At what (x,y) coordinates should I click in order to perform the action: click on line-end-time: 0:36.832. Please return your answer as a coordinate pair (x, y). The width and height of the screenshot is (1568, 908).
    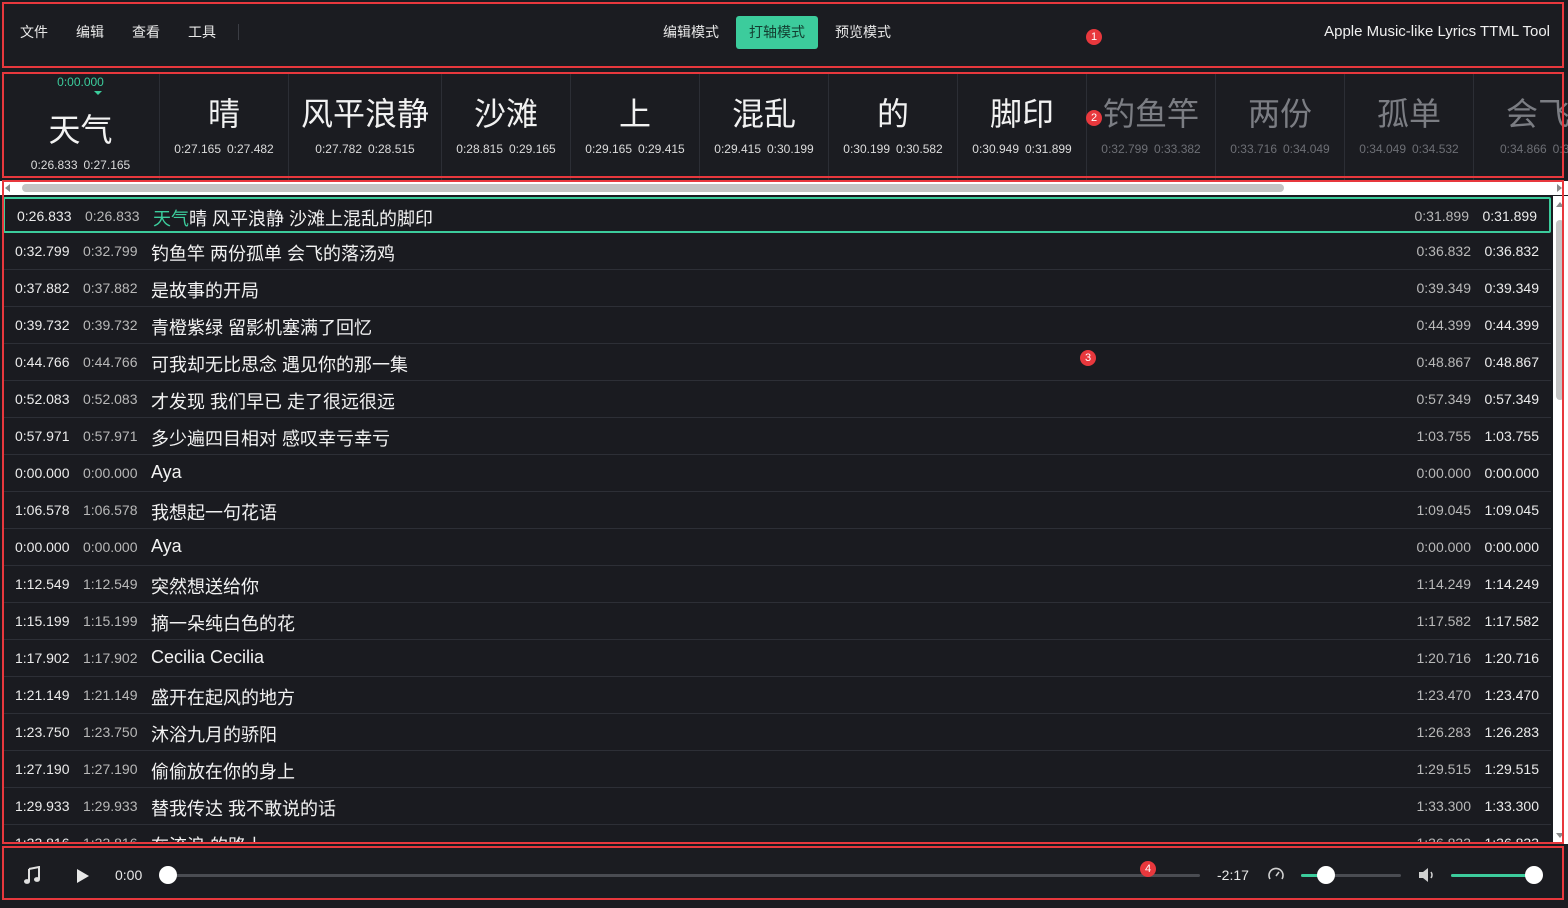
    Looking at the image, I should click on (1512, 251).